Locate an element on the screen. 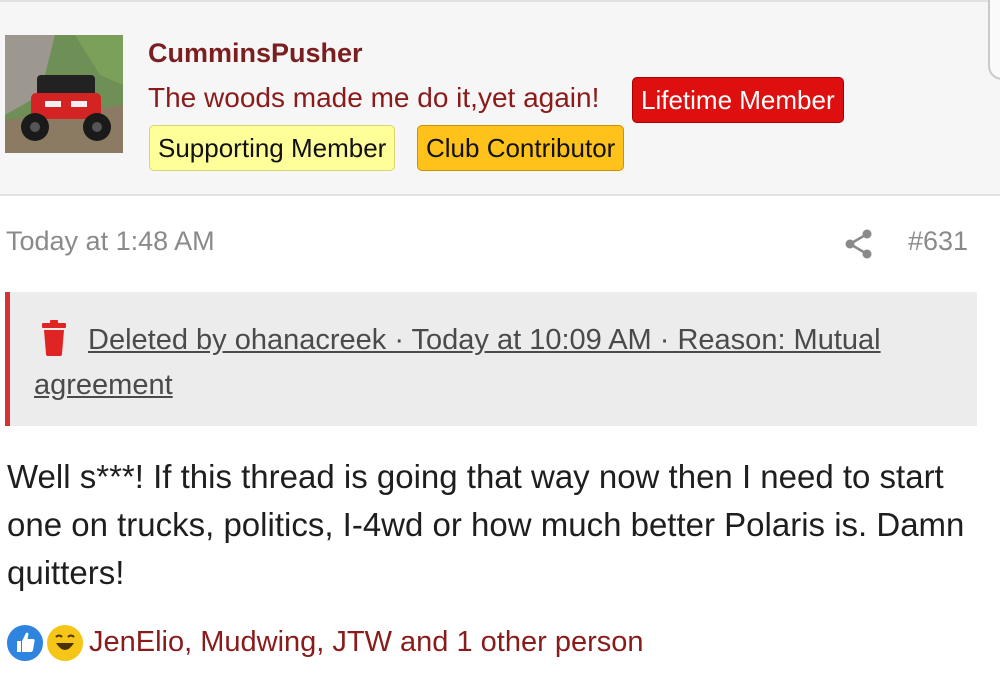  share-icon is located at coordinates (859, 244).